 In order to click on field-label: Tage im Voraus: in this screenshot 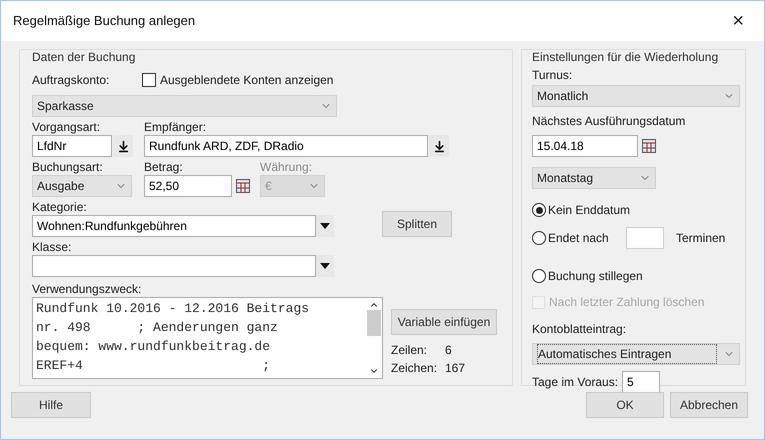, I will do `click(575, 382)`.